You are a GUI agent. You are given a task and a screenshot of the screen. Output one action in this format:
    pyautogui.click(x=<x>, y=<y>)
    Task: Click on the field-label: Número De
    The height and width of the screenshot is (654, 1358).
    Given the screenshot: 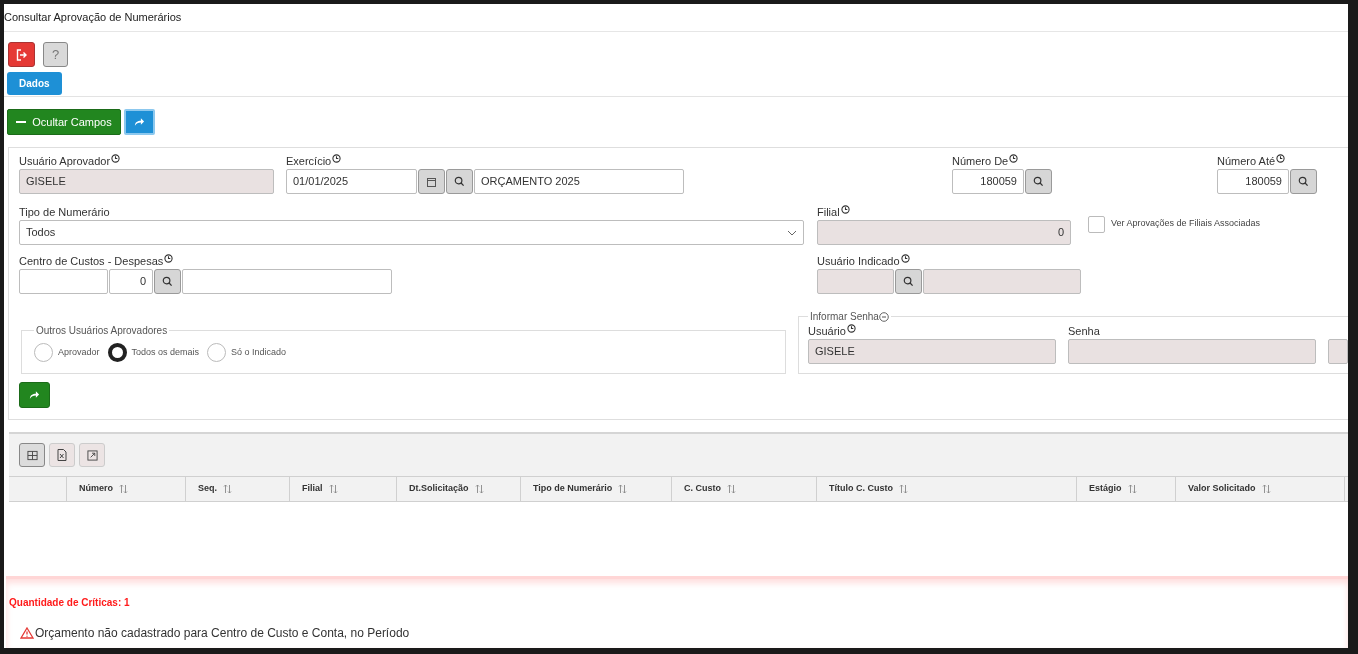 What is the action you would take?
    pyautogui.click(x=980, y=161)
    